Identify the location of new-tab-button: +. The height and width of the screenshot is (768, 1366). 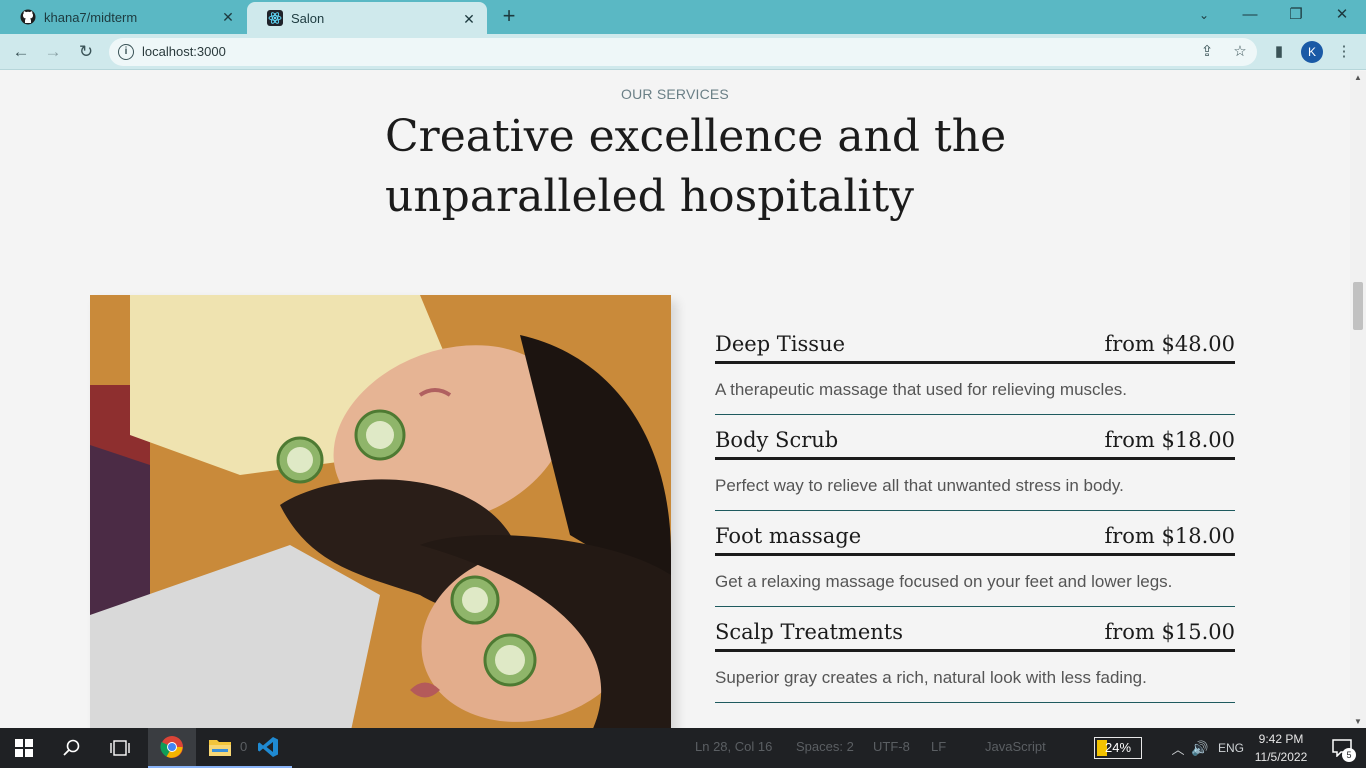
(509, 16).